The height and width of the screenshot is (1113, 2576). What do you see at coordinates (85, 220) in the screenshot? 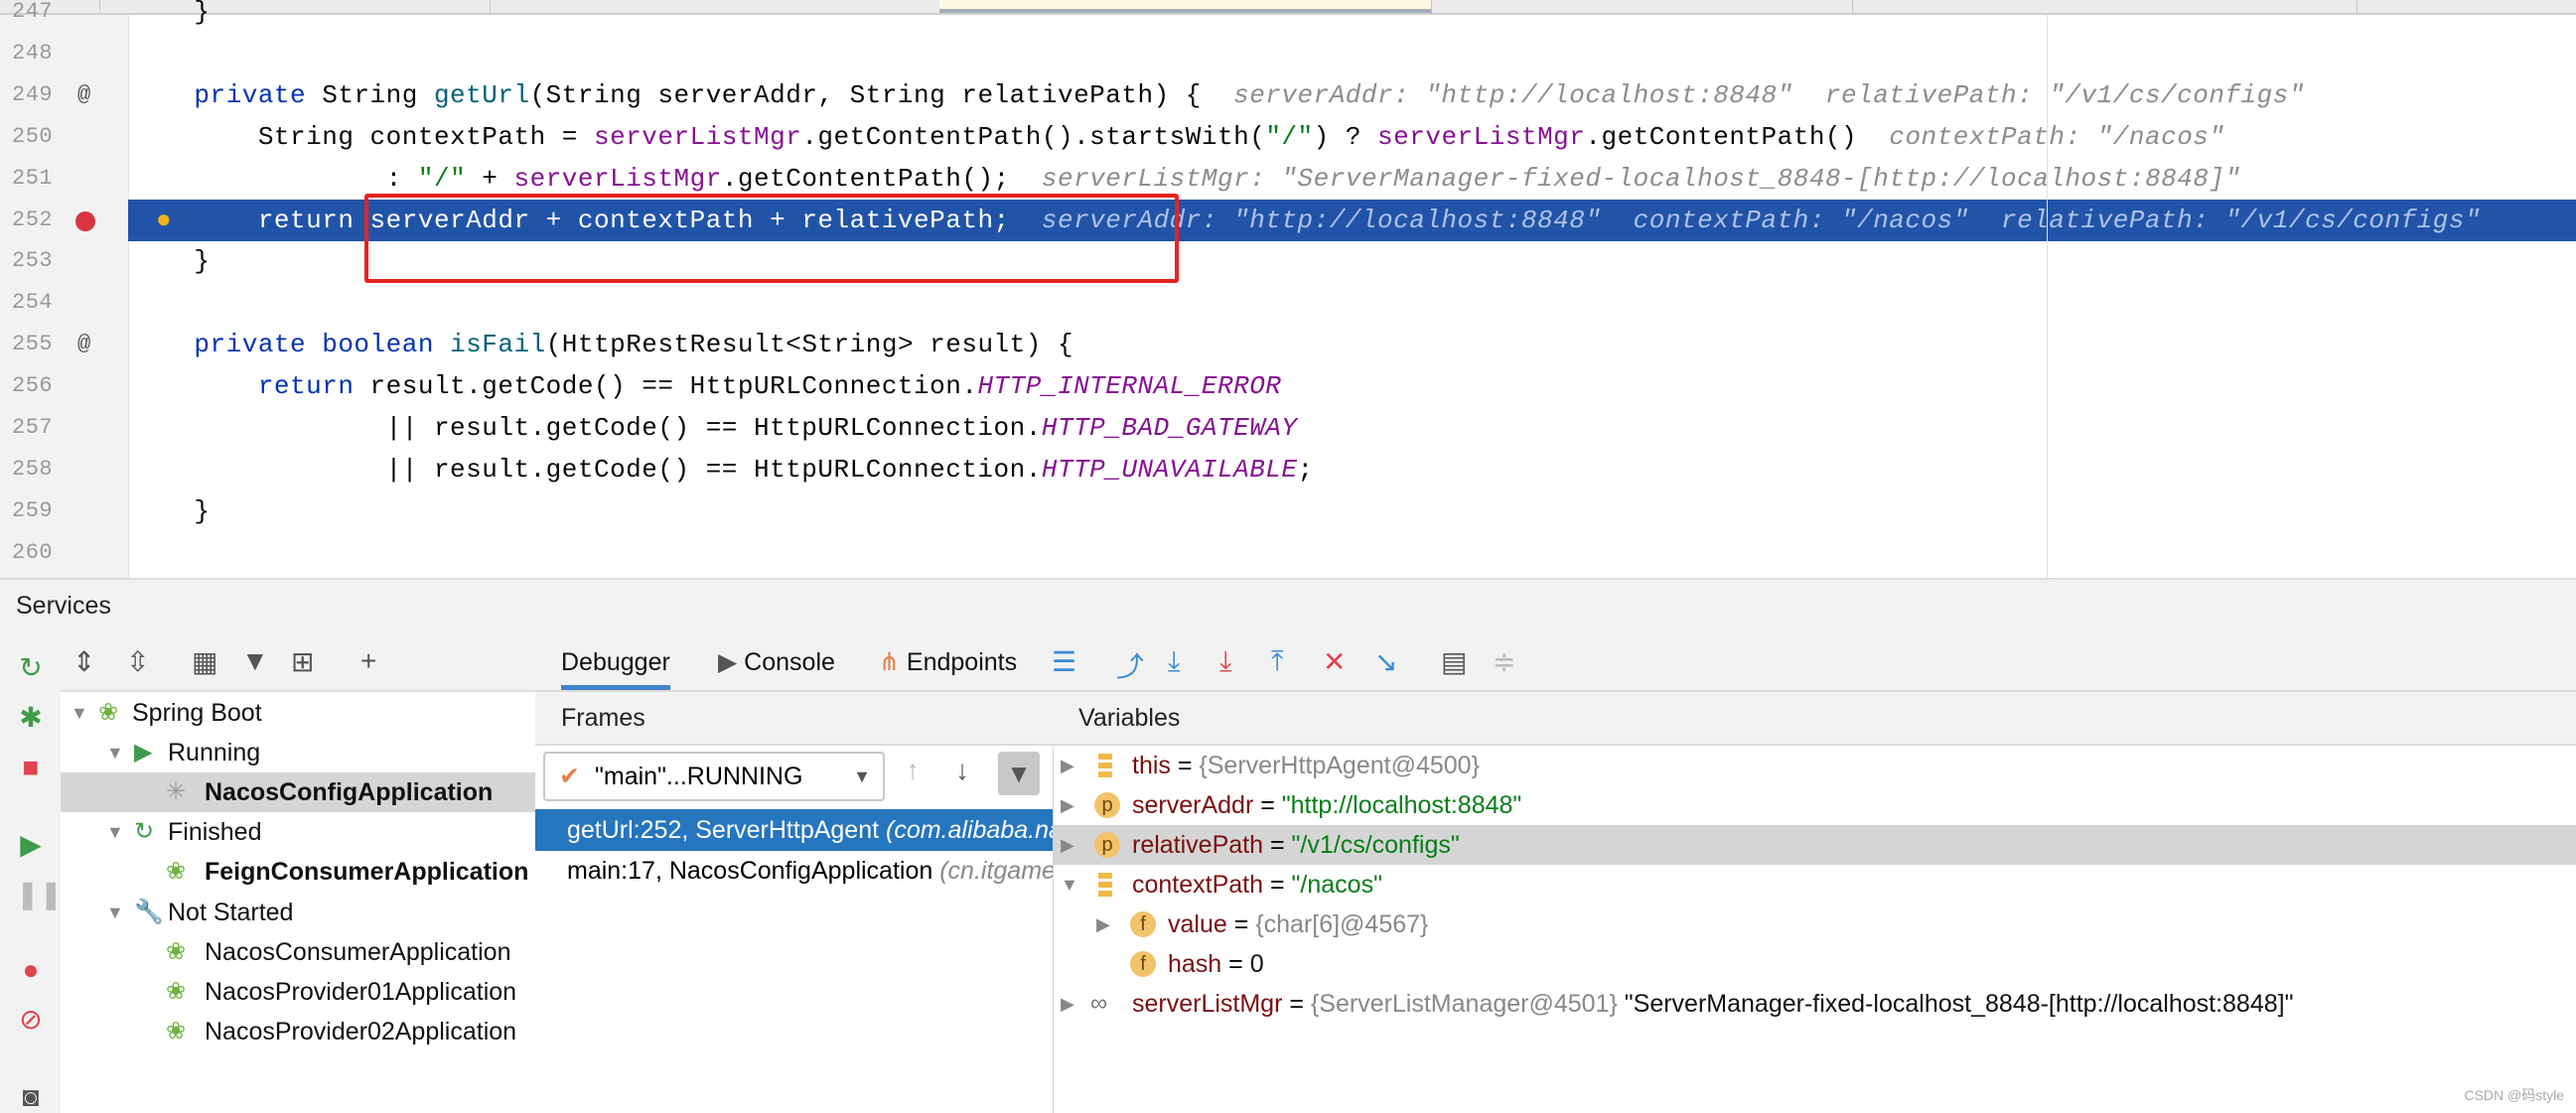
I see `breakpoint-icon` at bounding box center [85, 220].